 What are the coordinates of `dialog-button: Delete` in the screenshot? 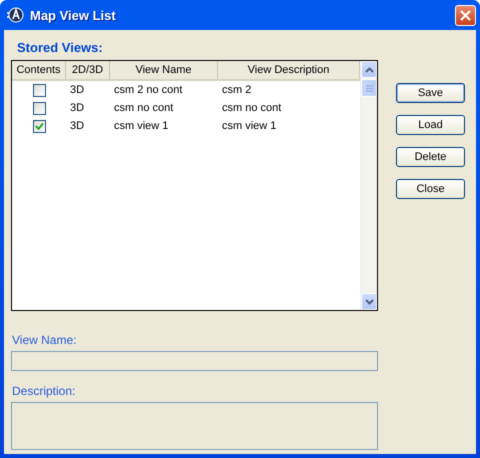 It's located at (430, 157).